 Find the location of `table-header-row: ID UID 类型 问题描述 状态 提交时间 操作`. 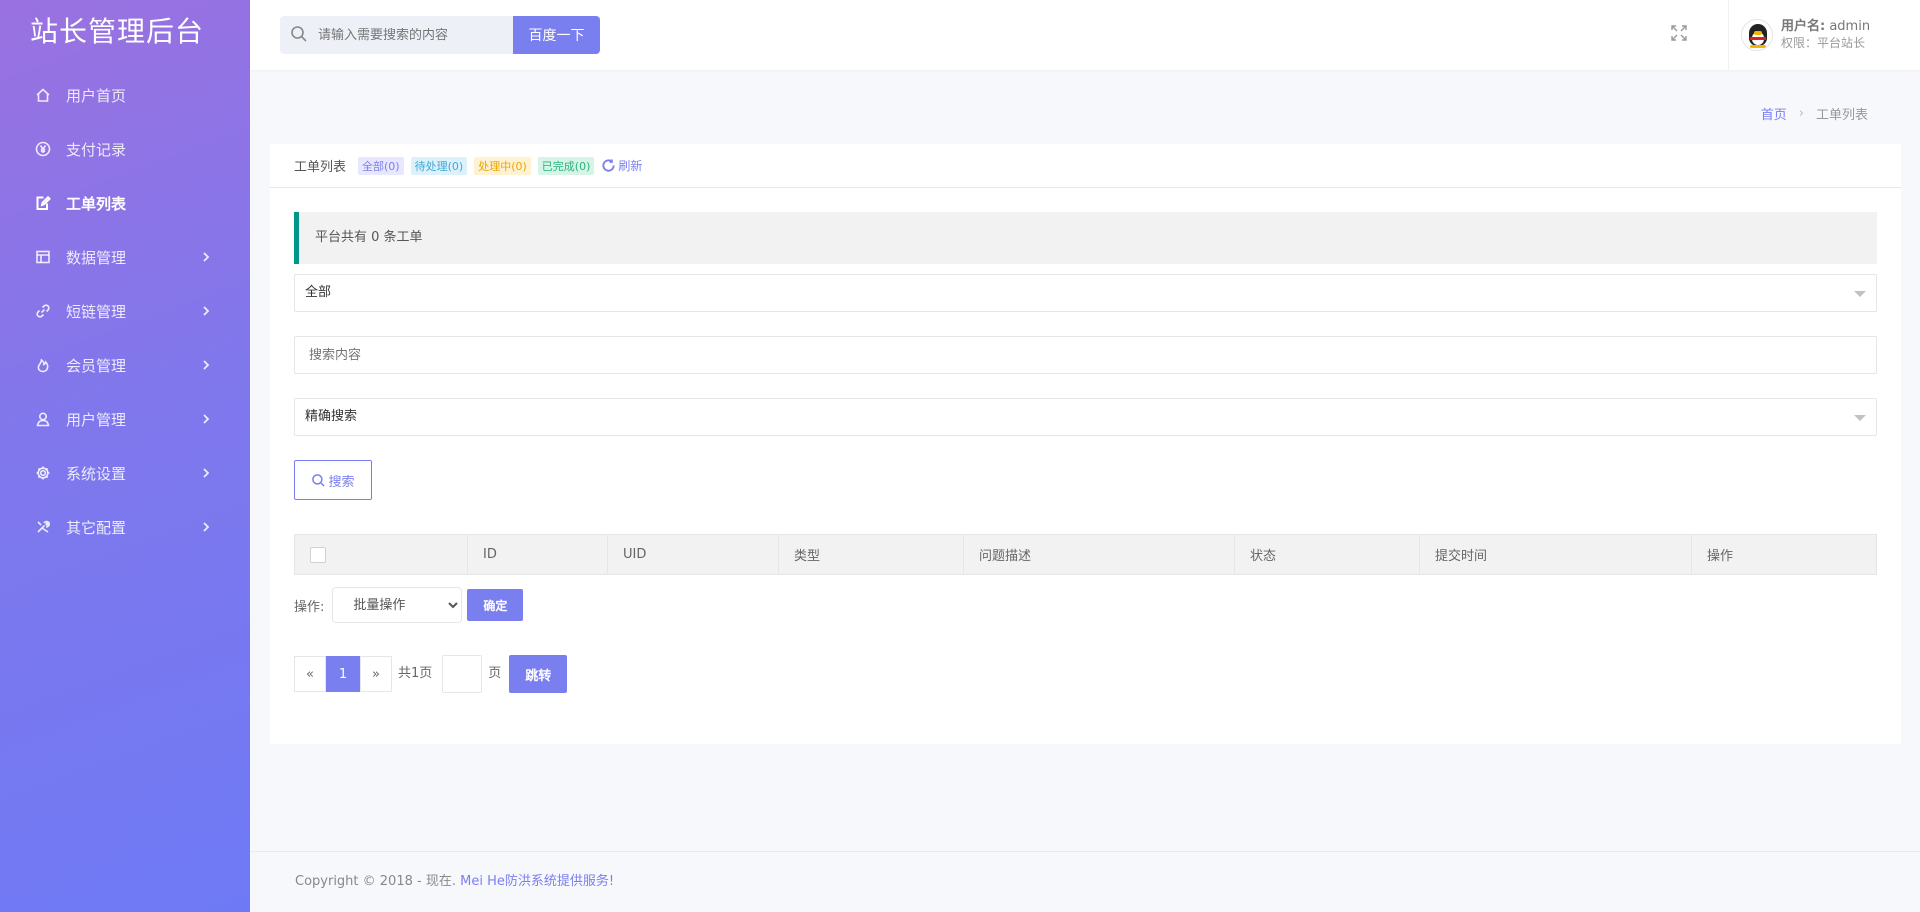

table-header-row: ID UID 类型 问题描述 状态 提交时间 操作 is located at coordinates (1085, 554).